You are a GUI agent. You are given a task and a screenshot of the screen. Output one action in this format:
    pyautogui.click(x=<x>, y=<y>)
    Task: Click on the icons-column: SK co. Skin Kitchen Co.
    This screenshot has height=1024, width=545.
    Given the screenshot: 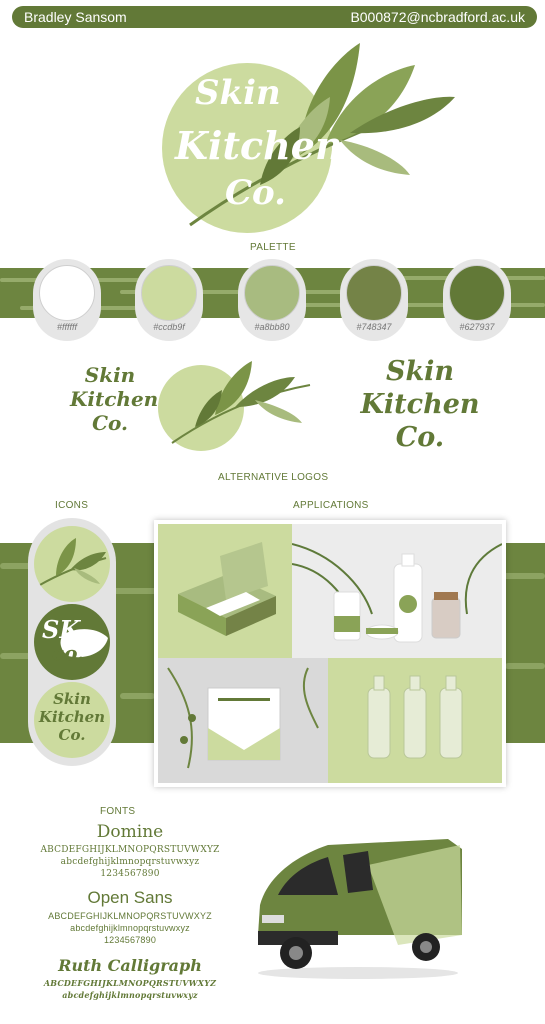 What is the action you would take?
    pyautogui.click(x=72, y=642)
    